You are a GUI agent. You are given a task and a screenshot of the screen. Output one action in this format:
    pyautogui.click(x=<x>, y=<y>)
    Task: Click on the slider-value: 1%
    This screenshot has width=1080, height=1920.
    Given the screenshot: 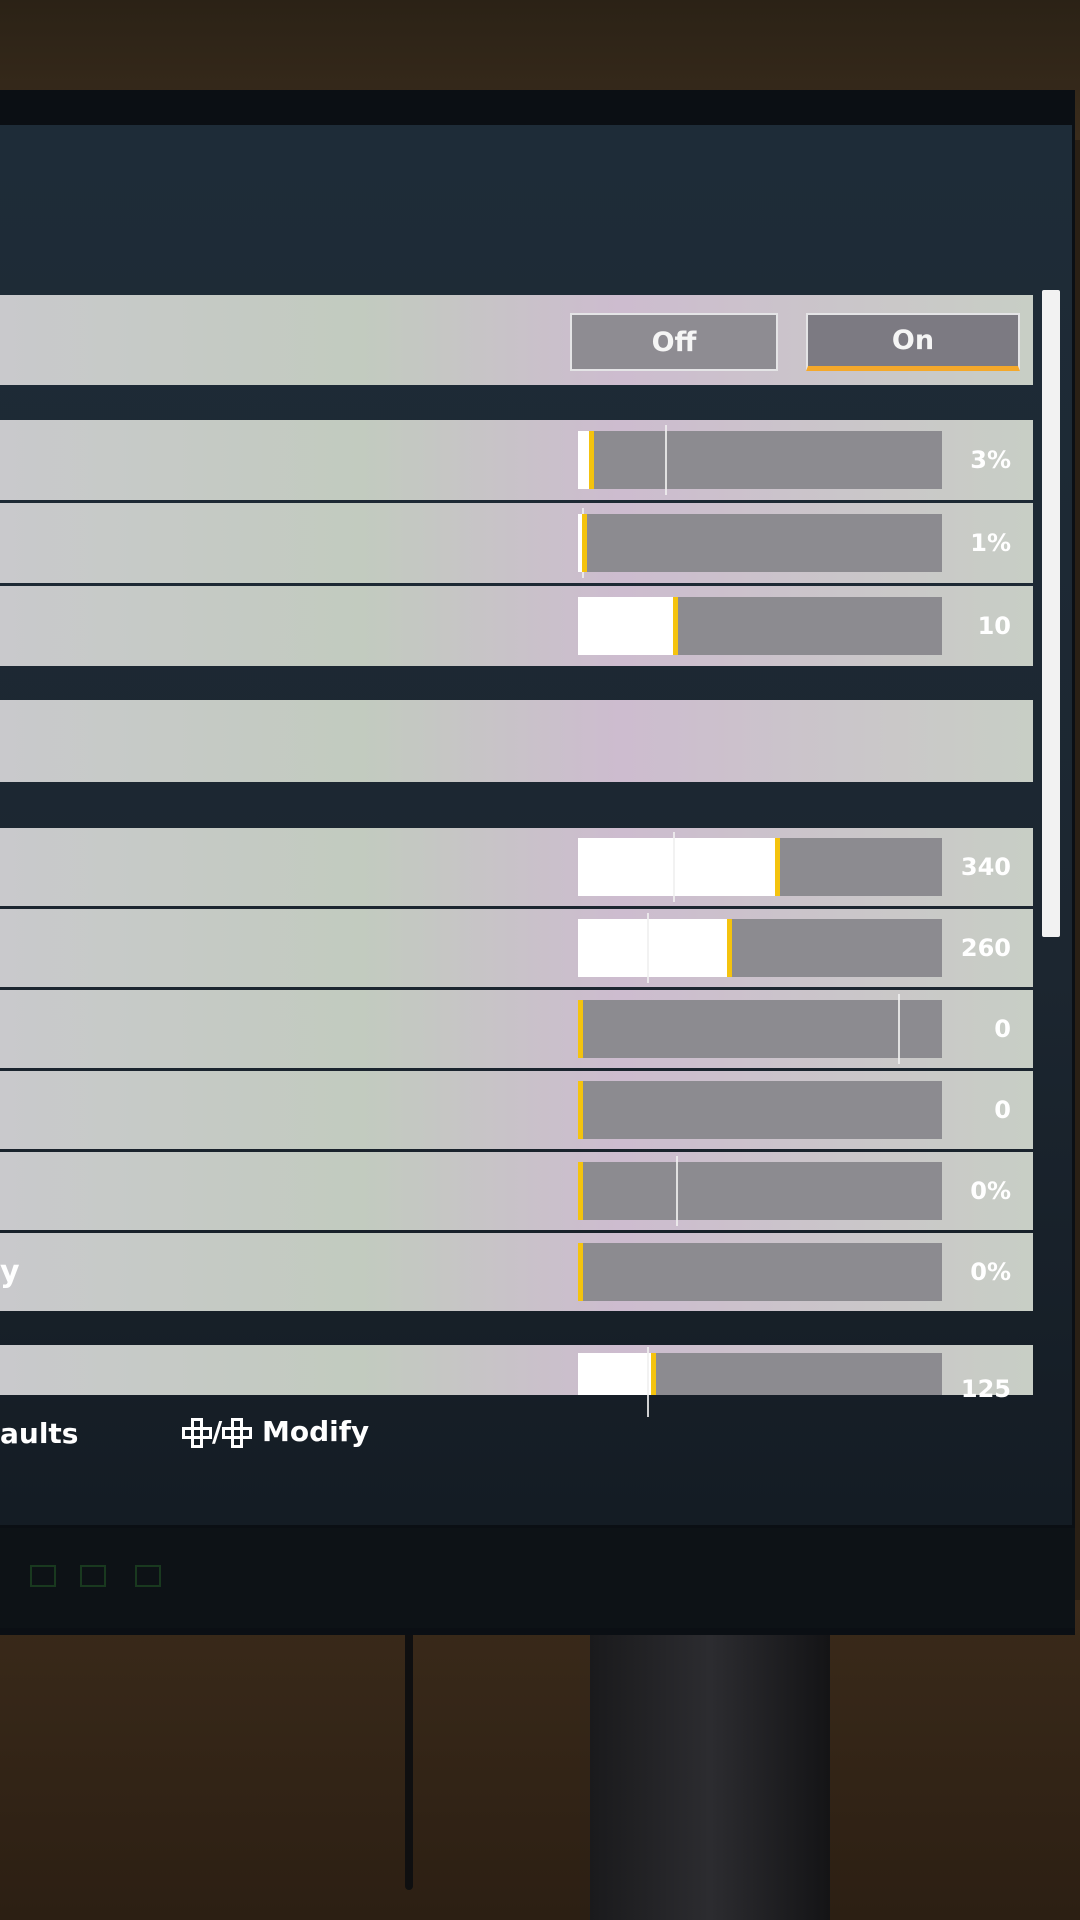 What is the action you would take?
    pyautogui.click(x=990, y=543)
    